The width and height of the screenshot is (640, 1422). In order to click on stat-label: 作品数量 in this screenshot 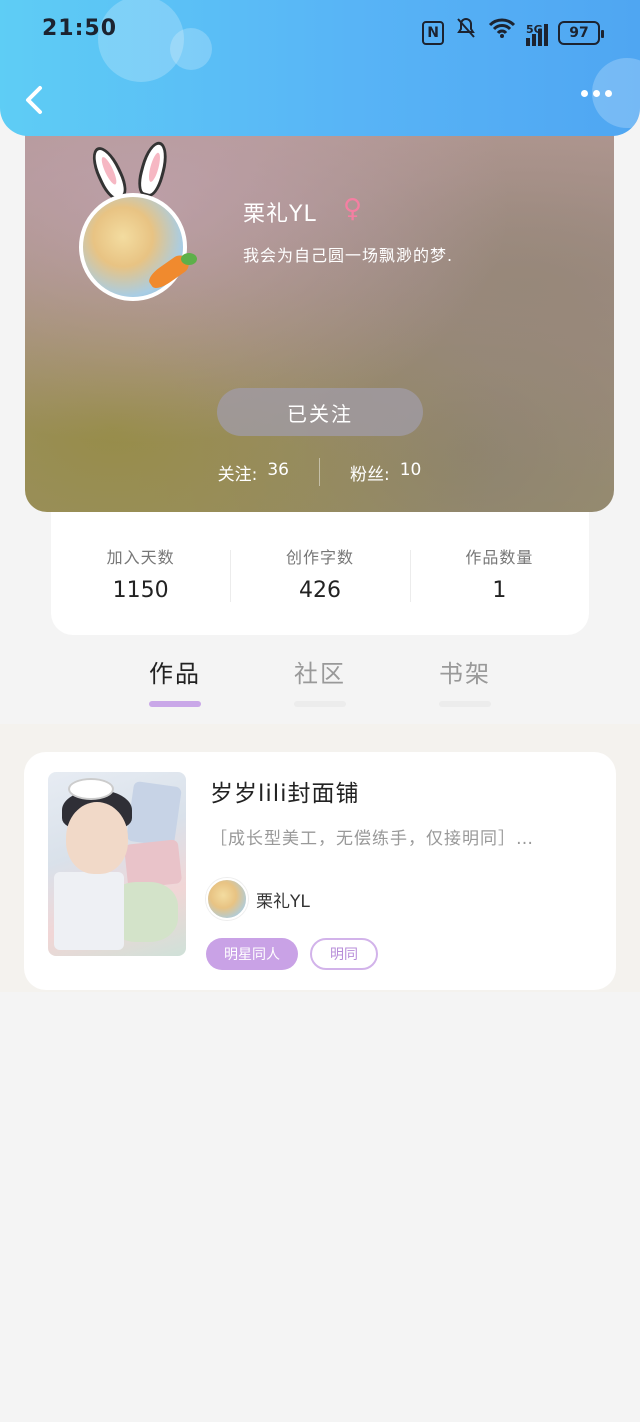, I will do `click(499, 557)`.